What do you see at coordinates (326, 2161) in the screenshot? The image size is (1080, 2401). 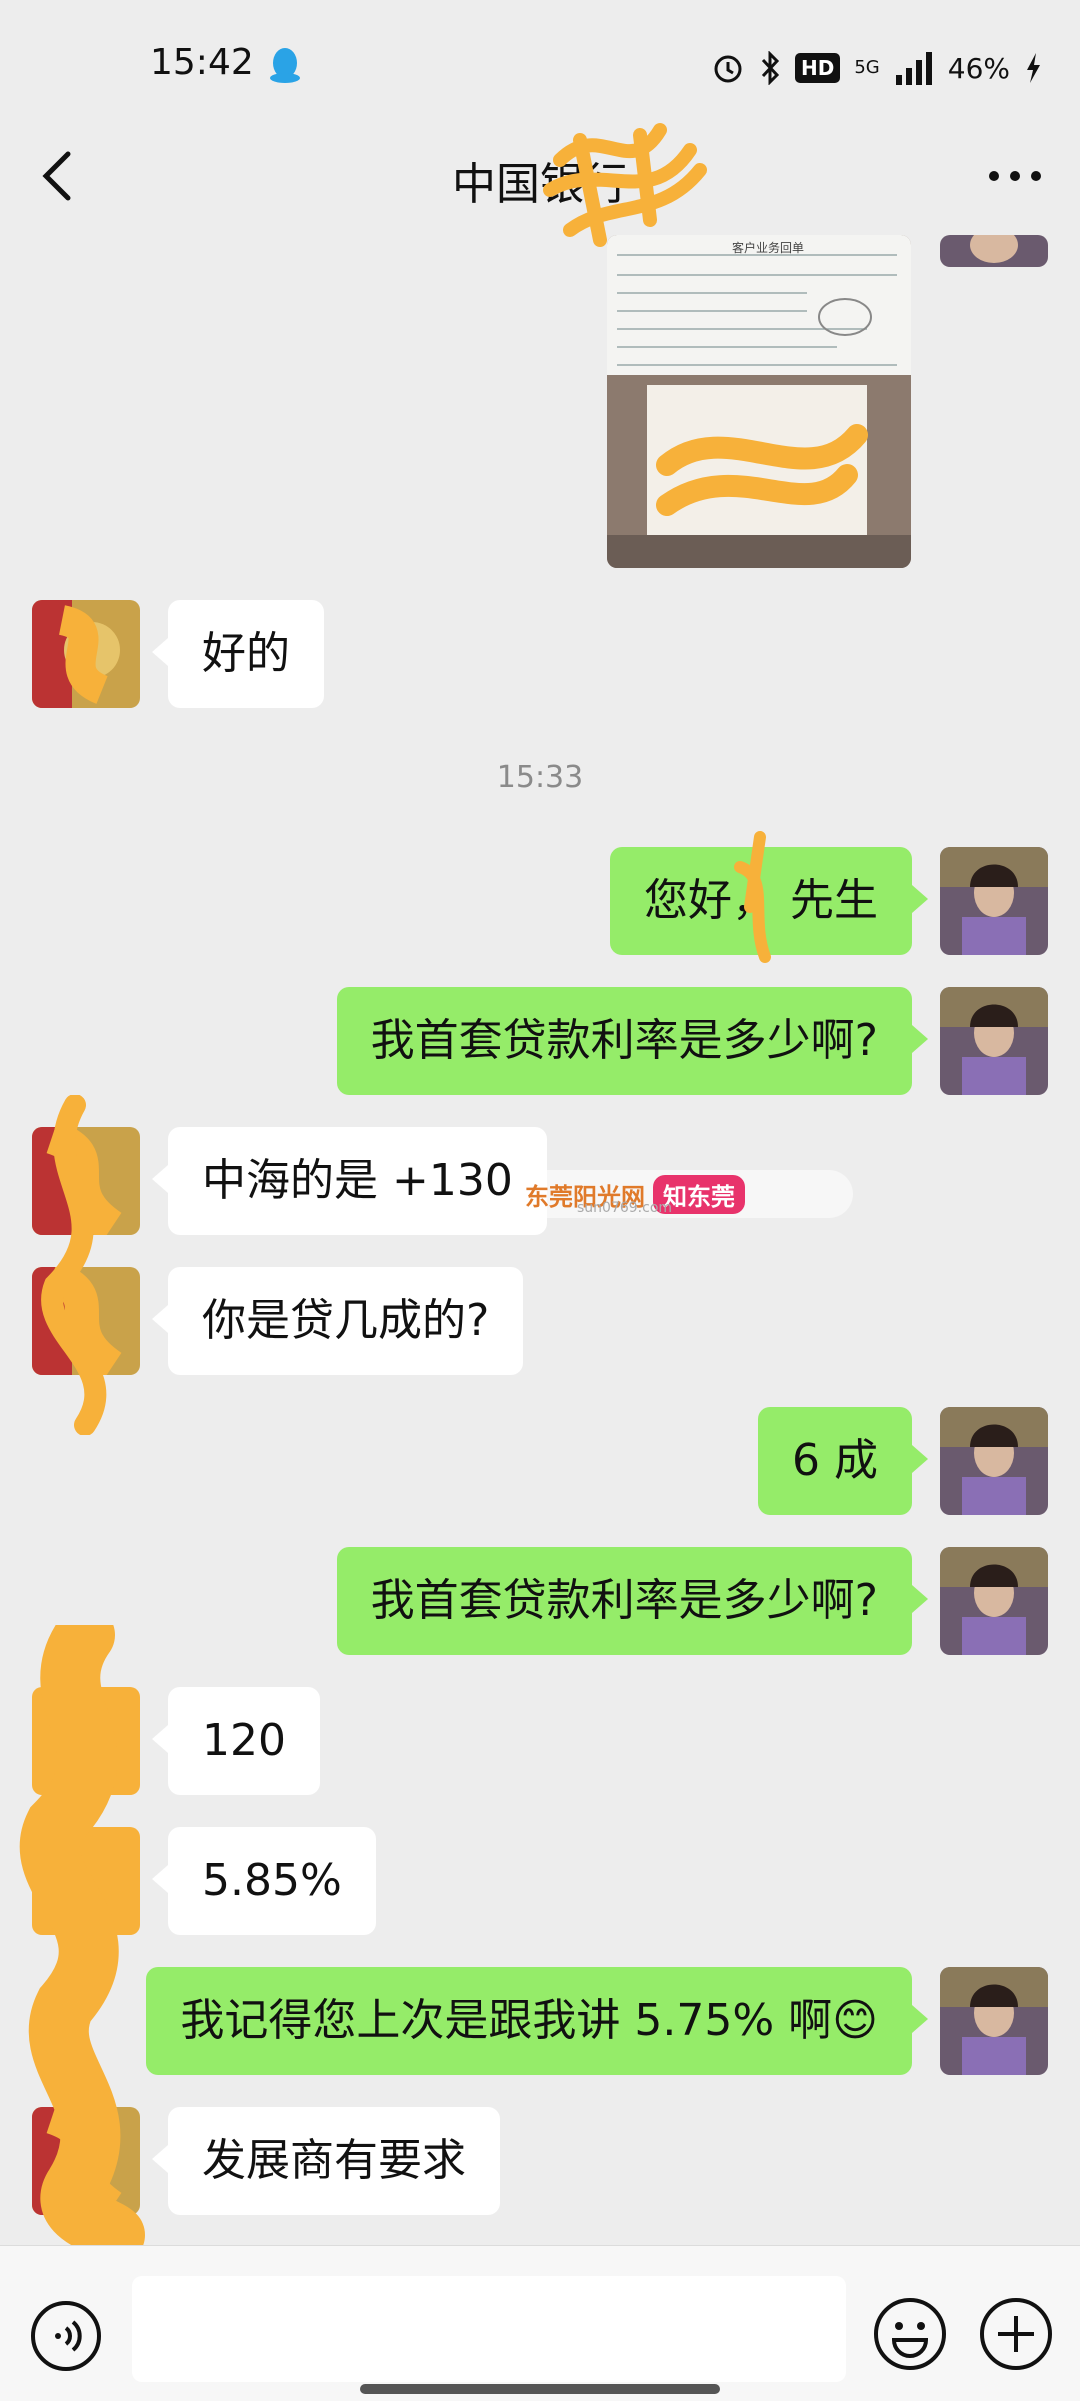 I see `incoming-message: 发展商有要求` at bounding box center [326, 2161].